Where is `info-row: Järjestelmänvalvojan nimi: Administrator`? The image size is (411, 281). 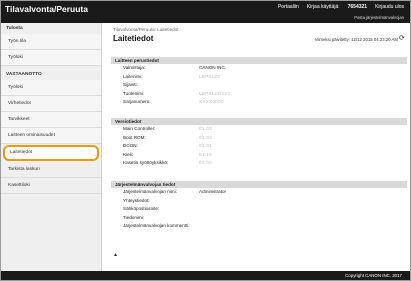 info-row: Järjestelmänvalvojan nimi: Administrator is located at coordinates (259, 192).